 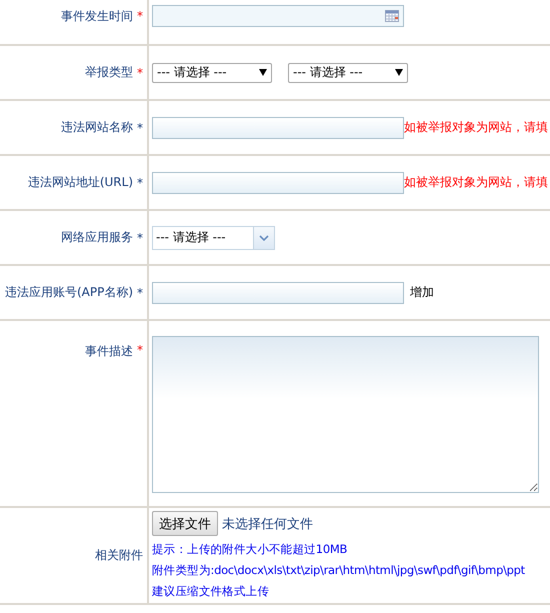 What do you see at coordinates (185, 523) in the screenshot?
I see `choose-file-button: 选择文件` at bounding box center [185, 523].